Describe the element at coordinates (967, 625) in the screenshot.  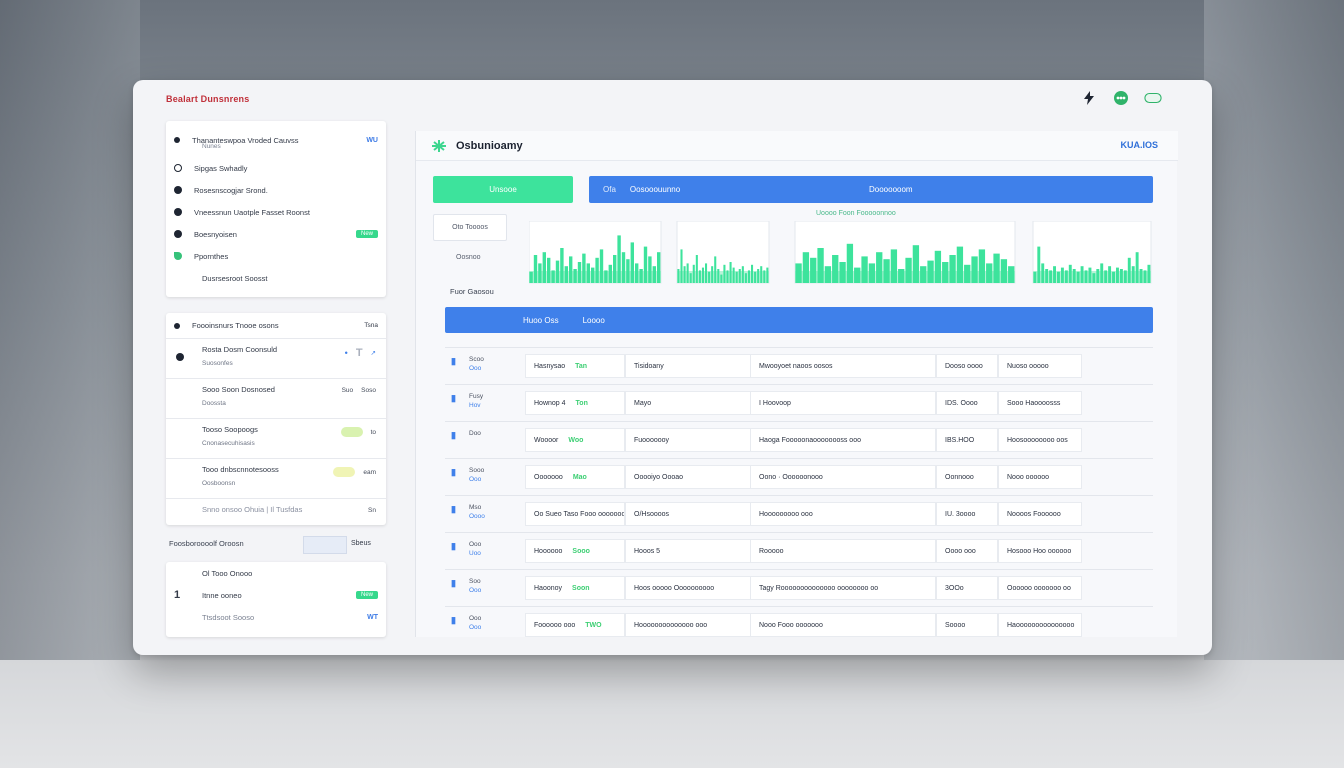
I see `table-cell: Soooo` at that location.